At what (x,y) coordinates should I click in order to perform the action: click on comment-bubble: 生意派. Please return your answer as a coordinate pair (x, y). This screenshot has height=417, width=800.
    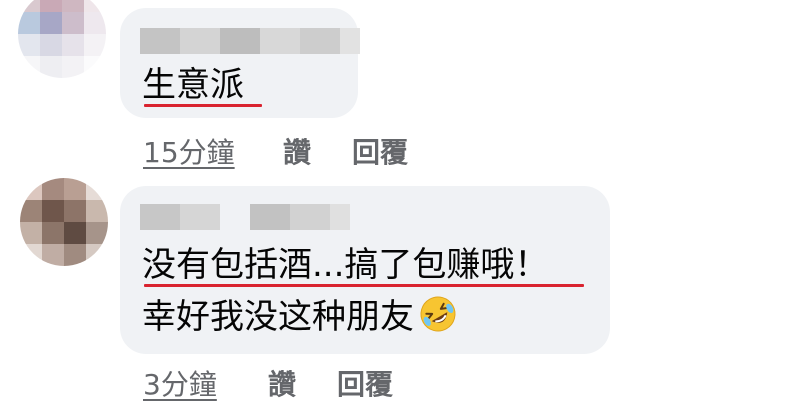
    Looking at the image, I should click on (240, 63).